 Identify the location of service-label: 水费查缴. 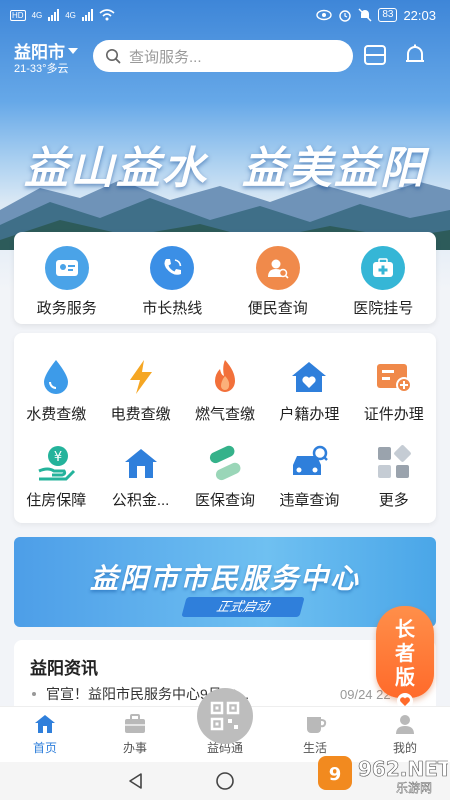
(56, 414).